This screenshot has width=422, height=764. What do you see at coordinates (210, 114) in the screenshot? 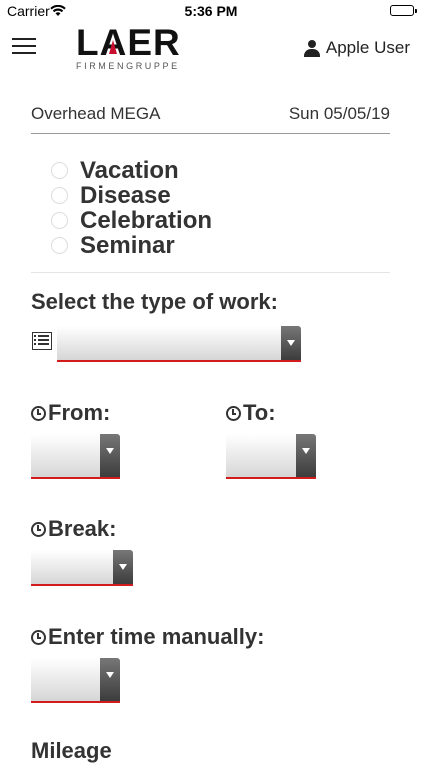
I see `info-row: Overhead MEGA Sun 05/05/19` at bounding box center [210, 114].